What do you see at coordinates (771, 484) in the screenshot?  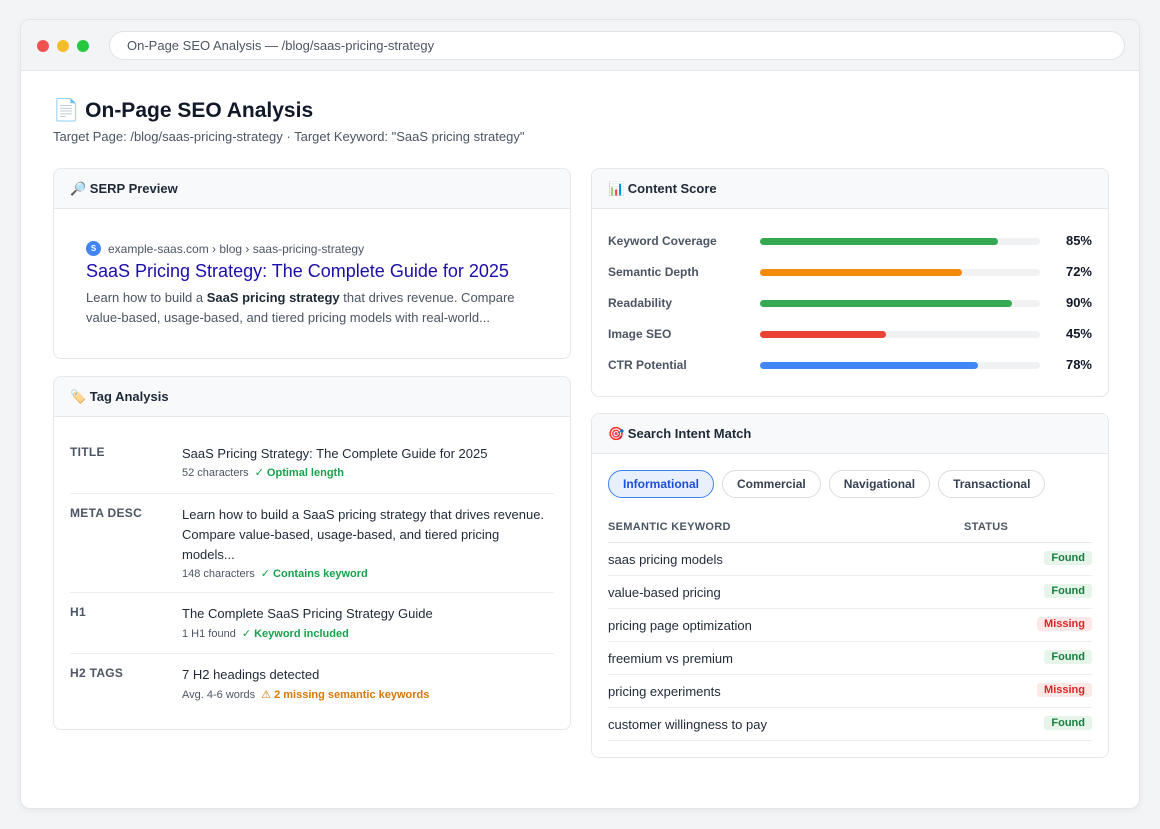 I see `intent-pill-commercial: Commercial` at bounding box center [771, 484].